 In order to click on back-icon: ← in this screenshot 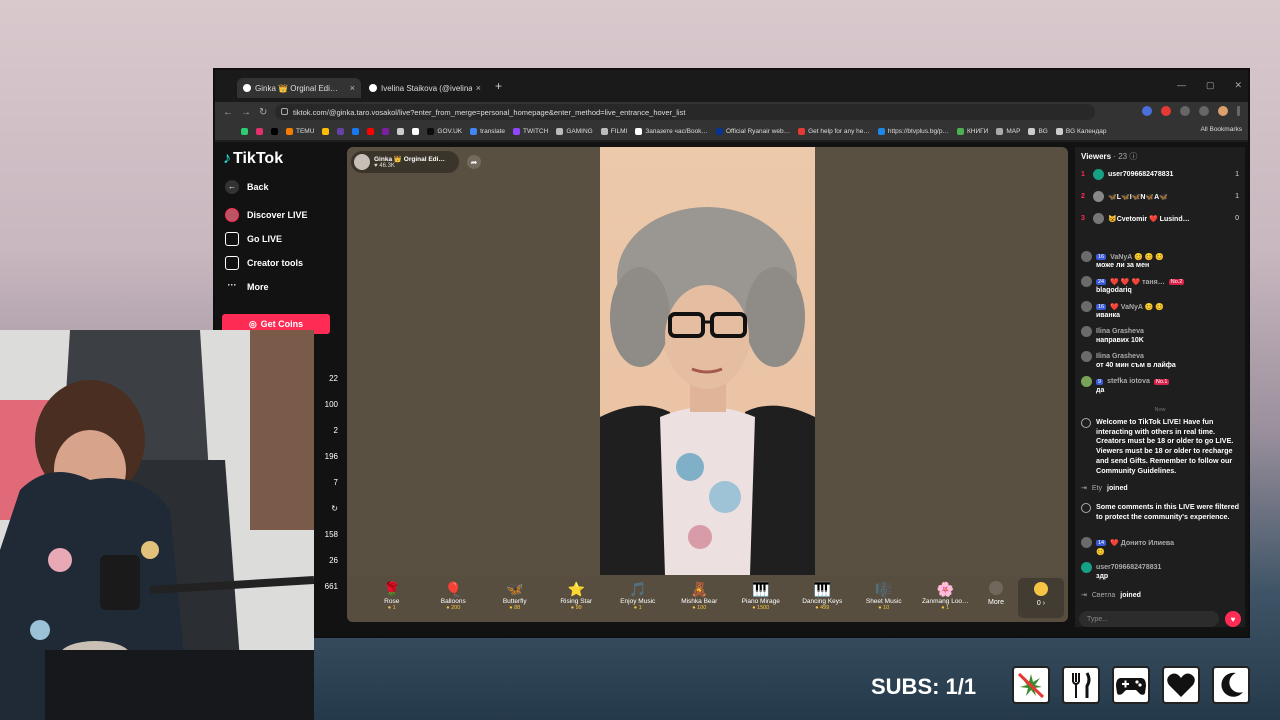, I will do `click(228, 112)`.